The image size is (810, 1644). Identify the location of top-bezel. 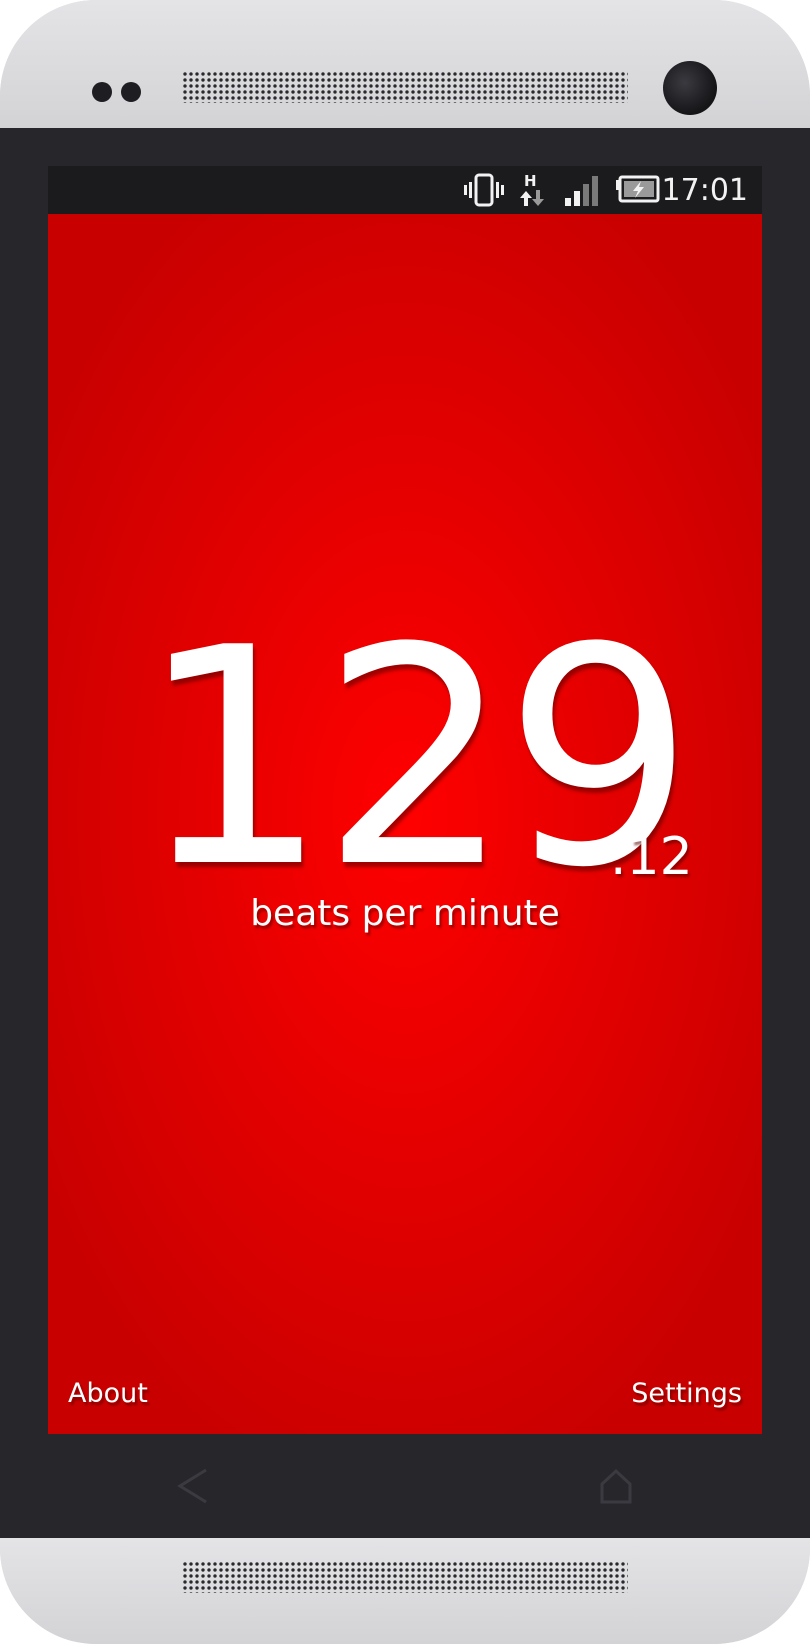
(405, 64).